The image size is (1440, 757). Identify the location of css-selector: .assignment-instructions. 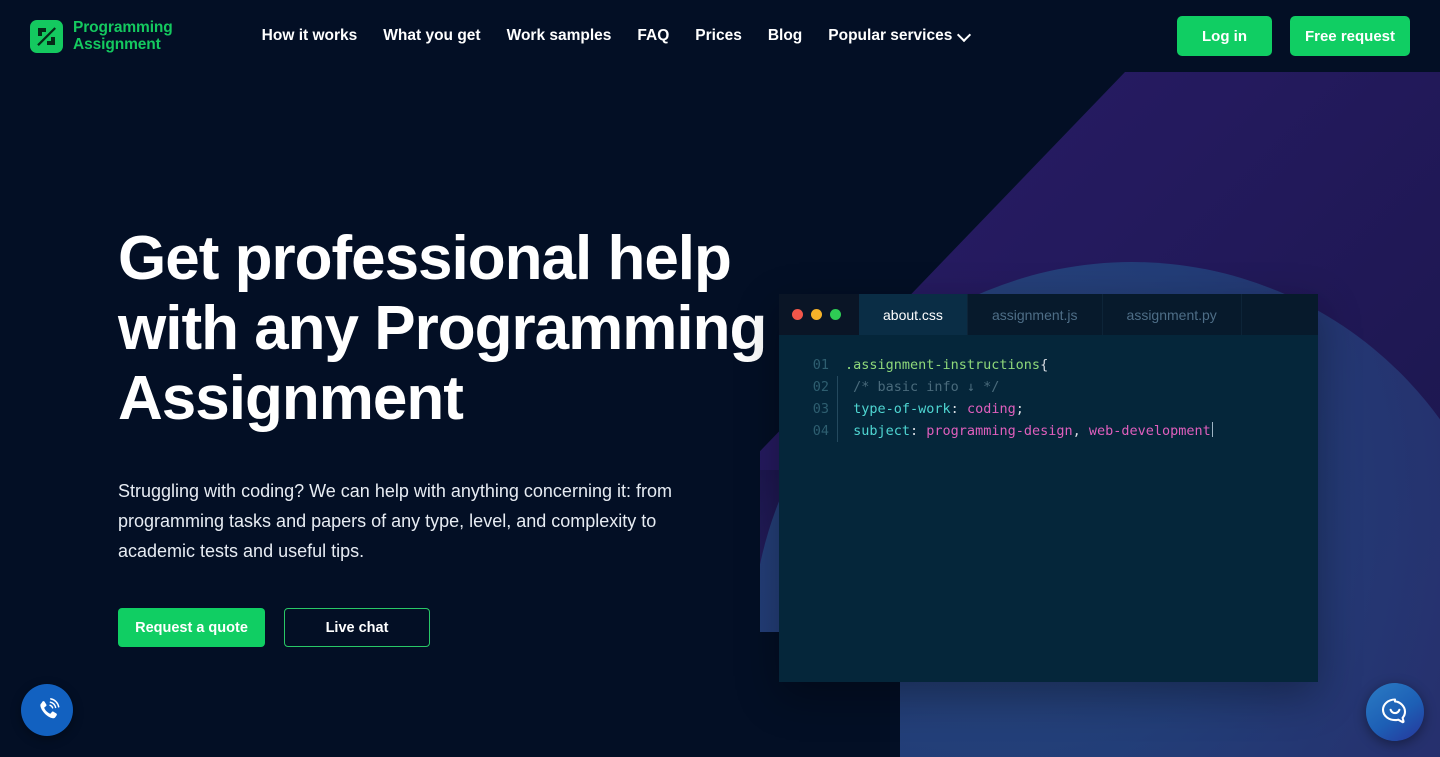
(943, 365).